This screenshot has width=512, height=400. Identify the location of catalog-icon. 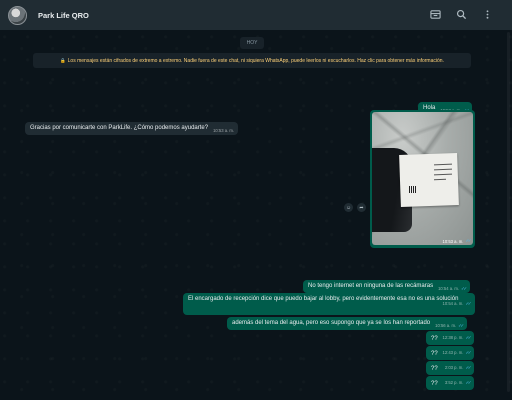
(435, 14).